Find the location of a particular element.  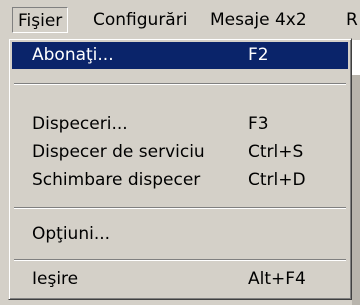

menu-item-label: Schimbare dispecer is located at coordinates (116, 180).